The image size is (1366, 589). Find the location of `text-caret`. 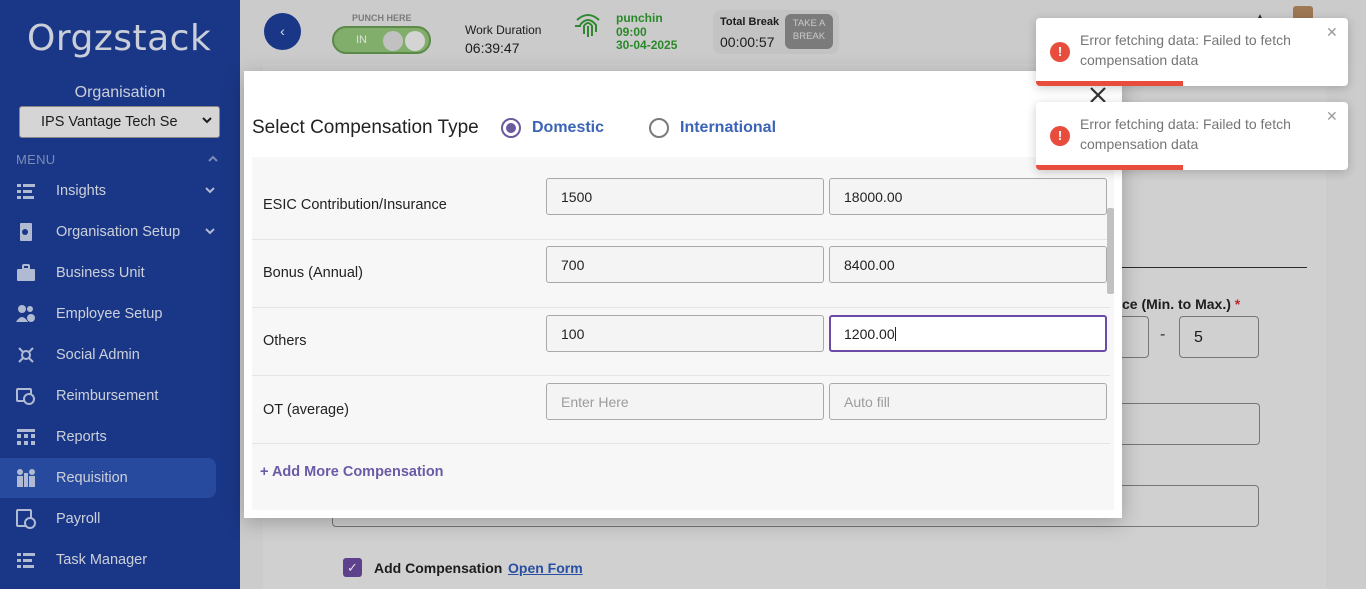

text-caret is located at coordinates (895, 334).